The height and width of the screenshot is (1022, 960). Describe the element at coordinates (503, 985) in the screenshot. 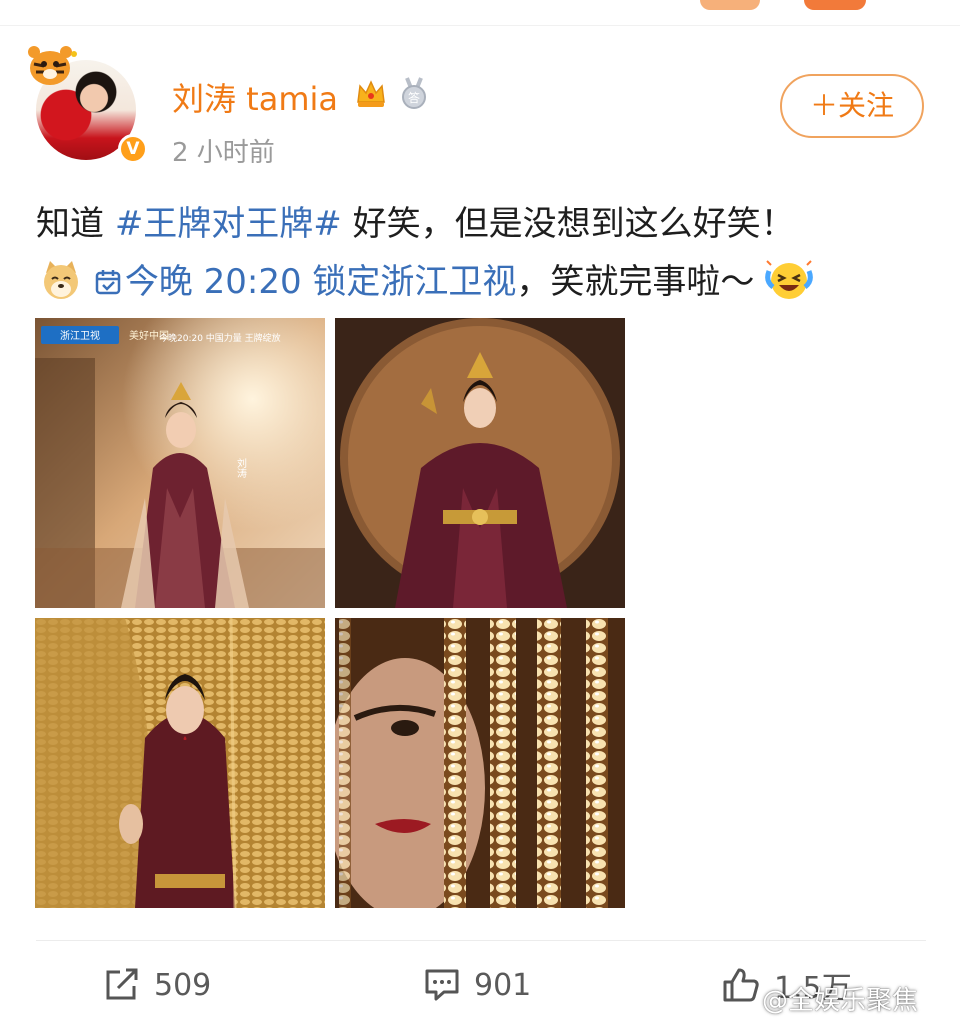

I see `comment-count: 901` at that location.